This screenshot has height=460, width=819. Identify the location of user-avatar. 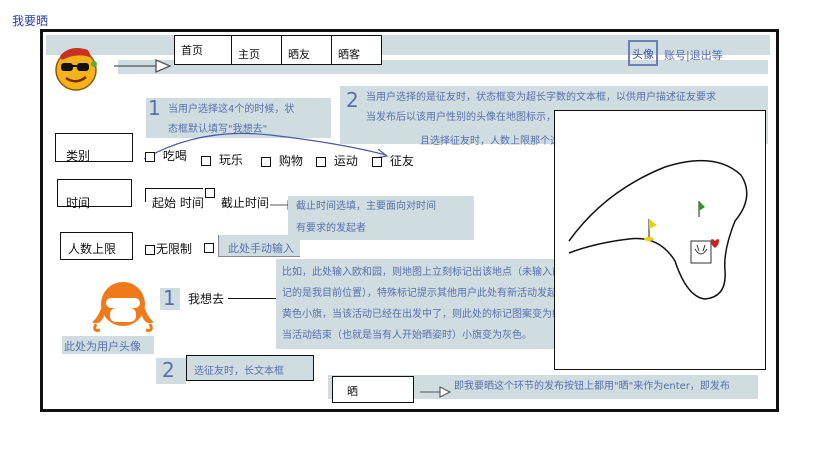
(123, 306).